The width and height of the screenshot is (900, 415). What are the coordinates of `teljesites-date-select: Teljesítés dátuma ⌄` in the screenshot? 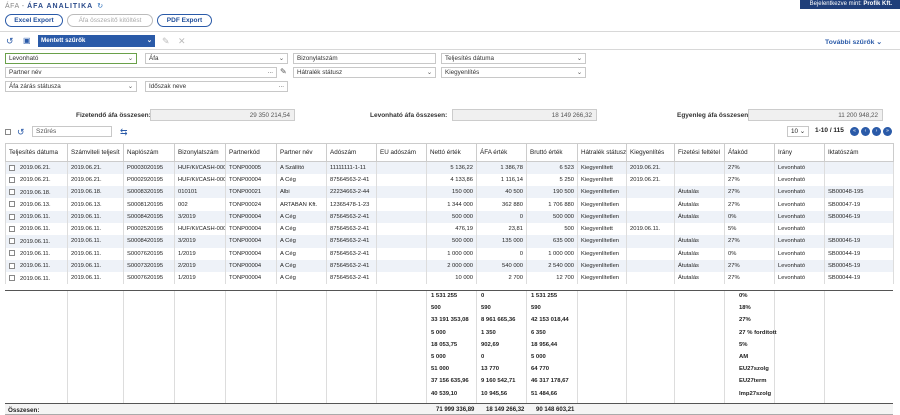 It's located at (513, 58).